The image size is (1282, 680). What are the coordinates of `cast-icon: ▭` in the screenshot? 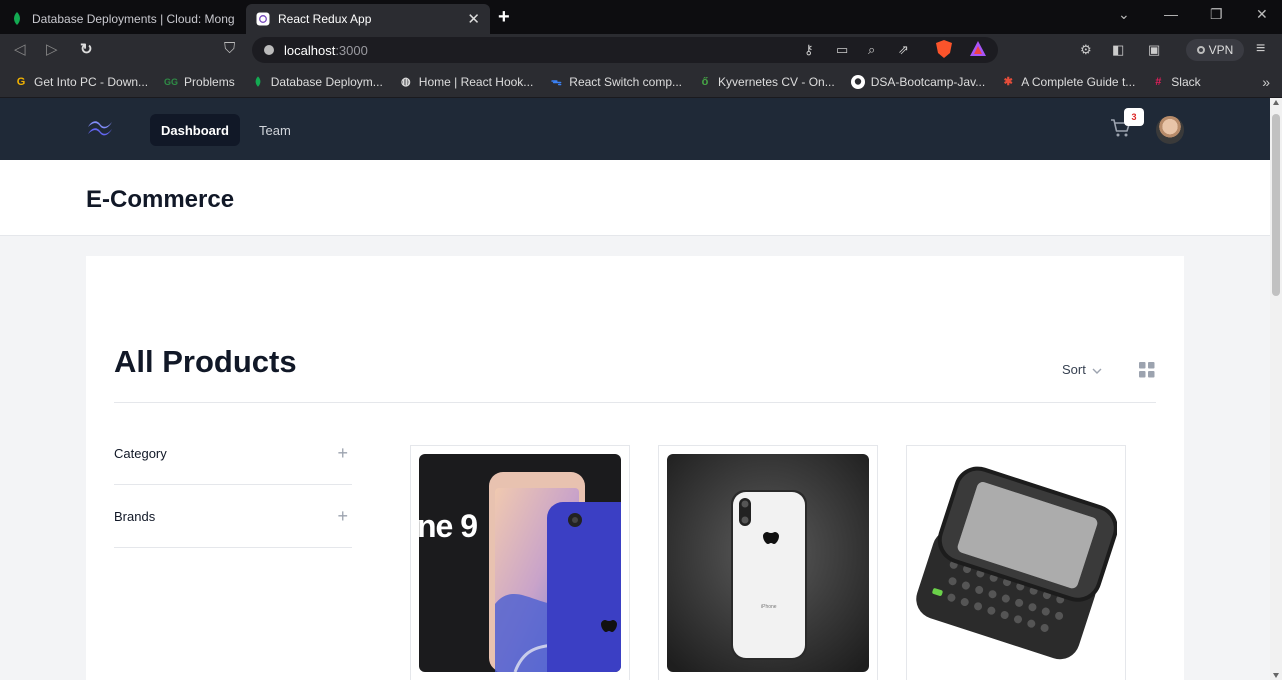 It's located at (842, 50).